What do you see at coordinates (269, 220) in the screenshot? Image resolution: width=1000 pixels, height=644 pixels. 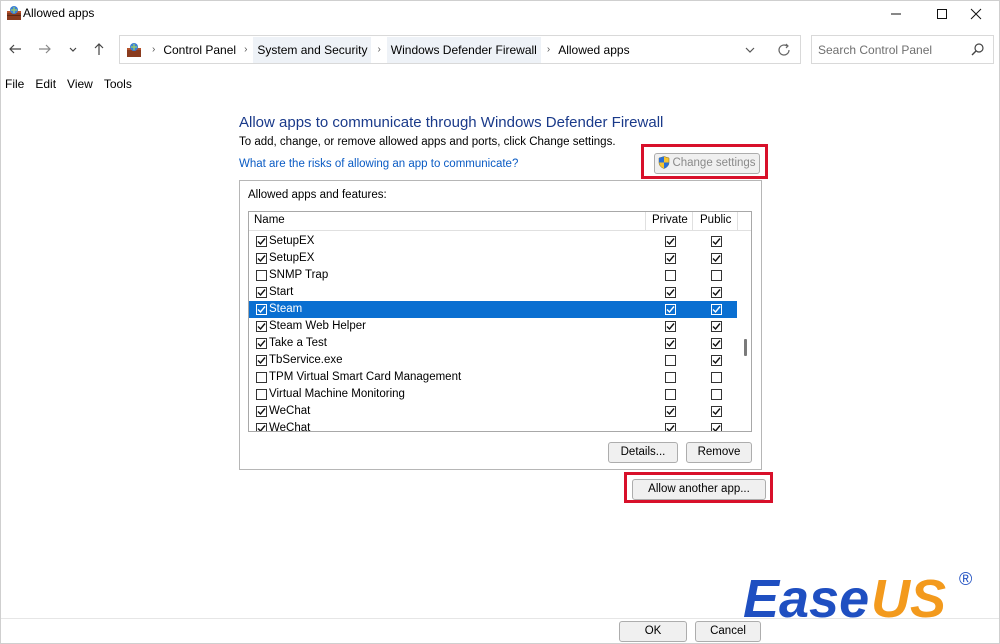 I see `column-name: Name` at bounding box center [269, 220].